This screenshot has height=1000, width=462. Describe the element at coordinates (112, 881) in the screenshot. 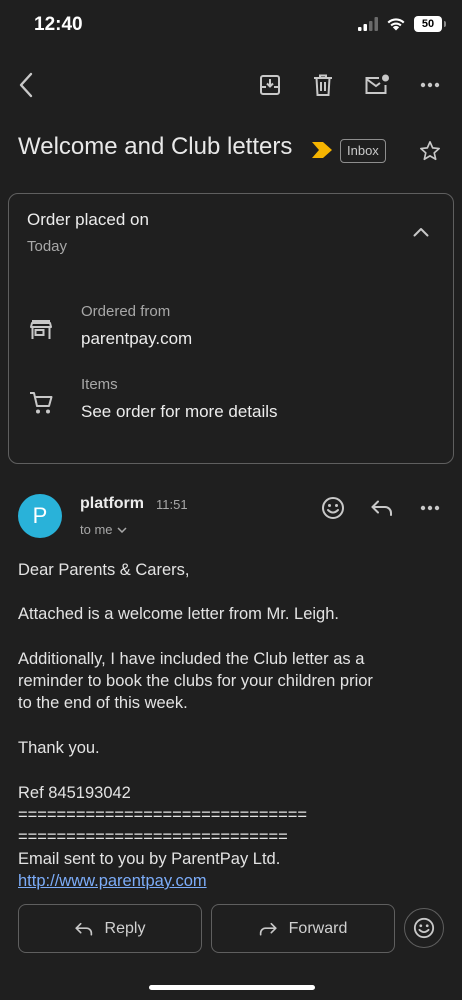

I see `parentpay-link: http://www.parentpay.com` at that location.